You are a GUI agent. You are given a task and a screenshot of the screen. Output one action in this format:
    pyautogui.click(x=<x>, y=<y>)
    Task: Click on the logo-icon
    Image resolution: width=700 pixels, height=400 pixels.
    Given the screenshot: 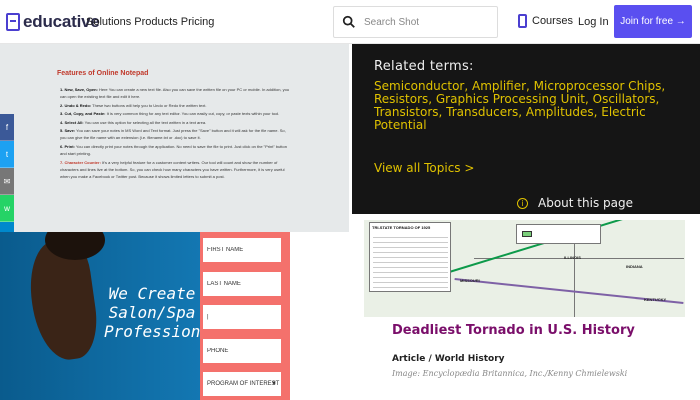 What is the action you would take?
    pyautogui.click(x=13, y=22)
    